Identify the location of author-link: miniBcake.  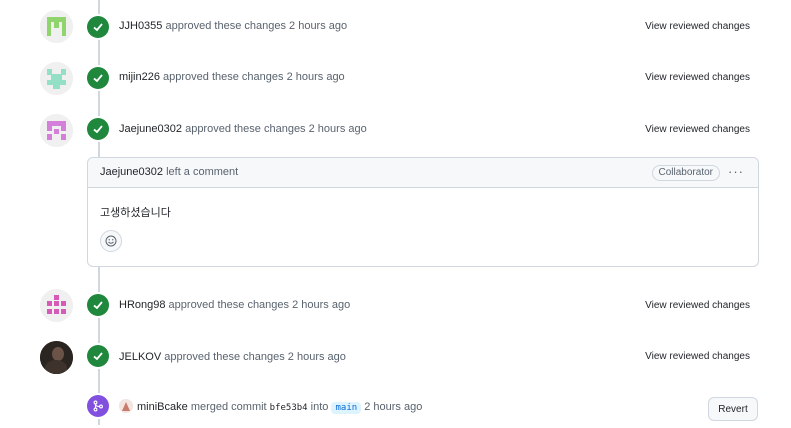
(162, 407).